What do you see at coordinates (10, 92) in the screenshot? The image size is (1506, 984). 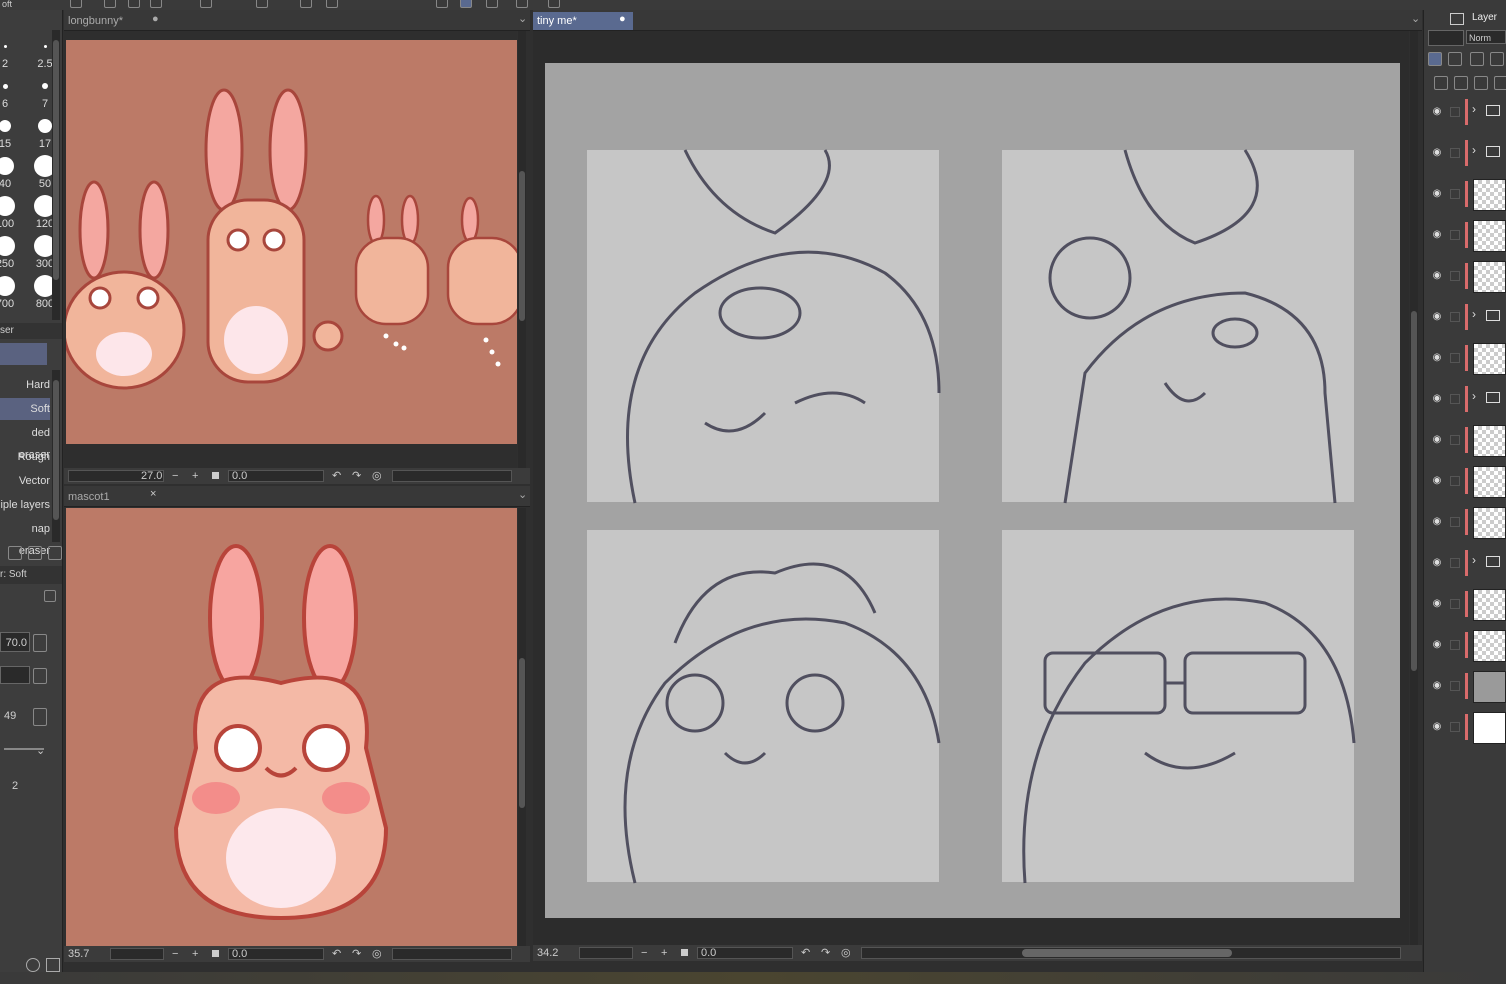 I see `brush-size-option: 6` at bounding box center [10, 92].